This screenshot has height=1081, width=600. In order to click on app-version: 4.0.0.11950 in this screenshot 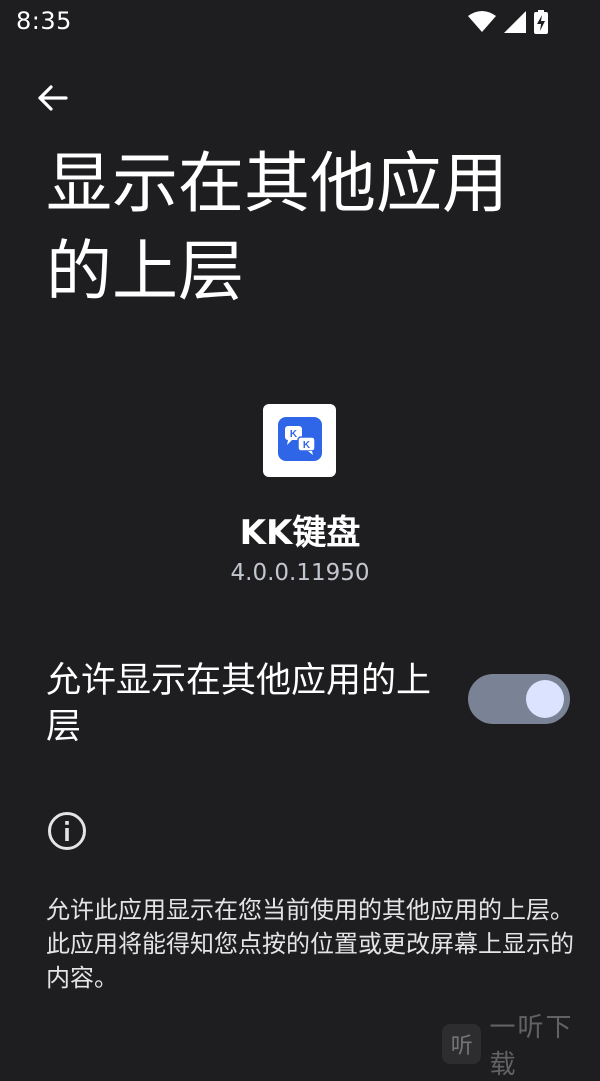, I will do `click(300, 573)`.